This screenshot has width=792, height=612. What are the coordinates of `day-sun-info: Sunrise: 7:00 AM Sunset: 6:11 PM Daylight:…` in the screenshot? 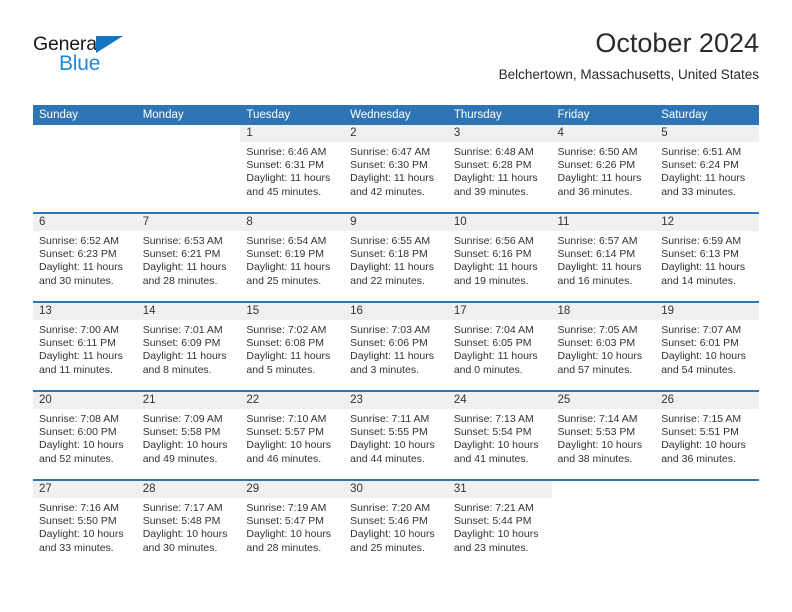 It's located at (85, 348).